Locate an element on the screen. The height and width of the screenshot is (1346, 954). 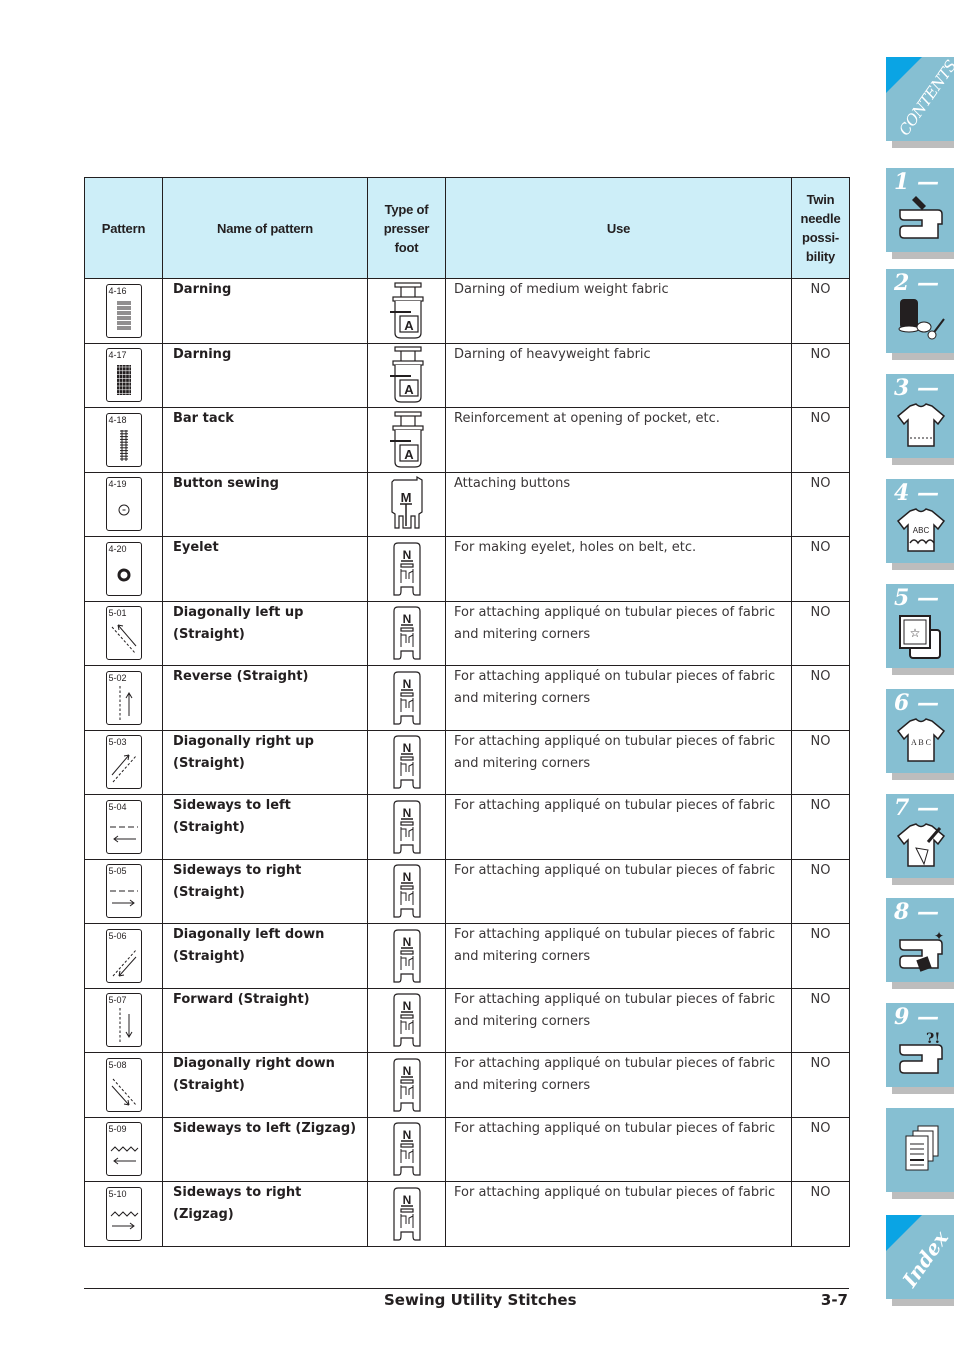
tab-chapter-label: 3 — is located at coordinates (916, 388).